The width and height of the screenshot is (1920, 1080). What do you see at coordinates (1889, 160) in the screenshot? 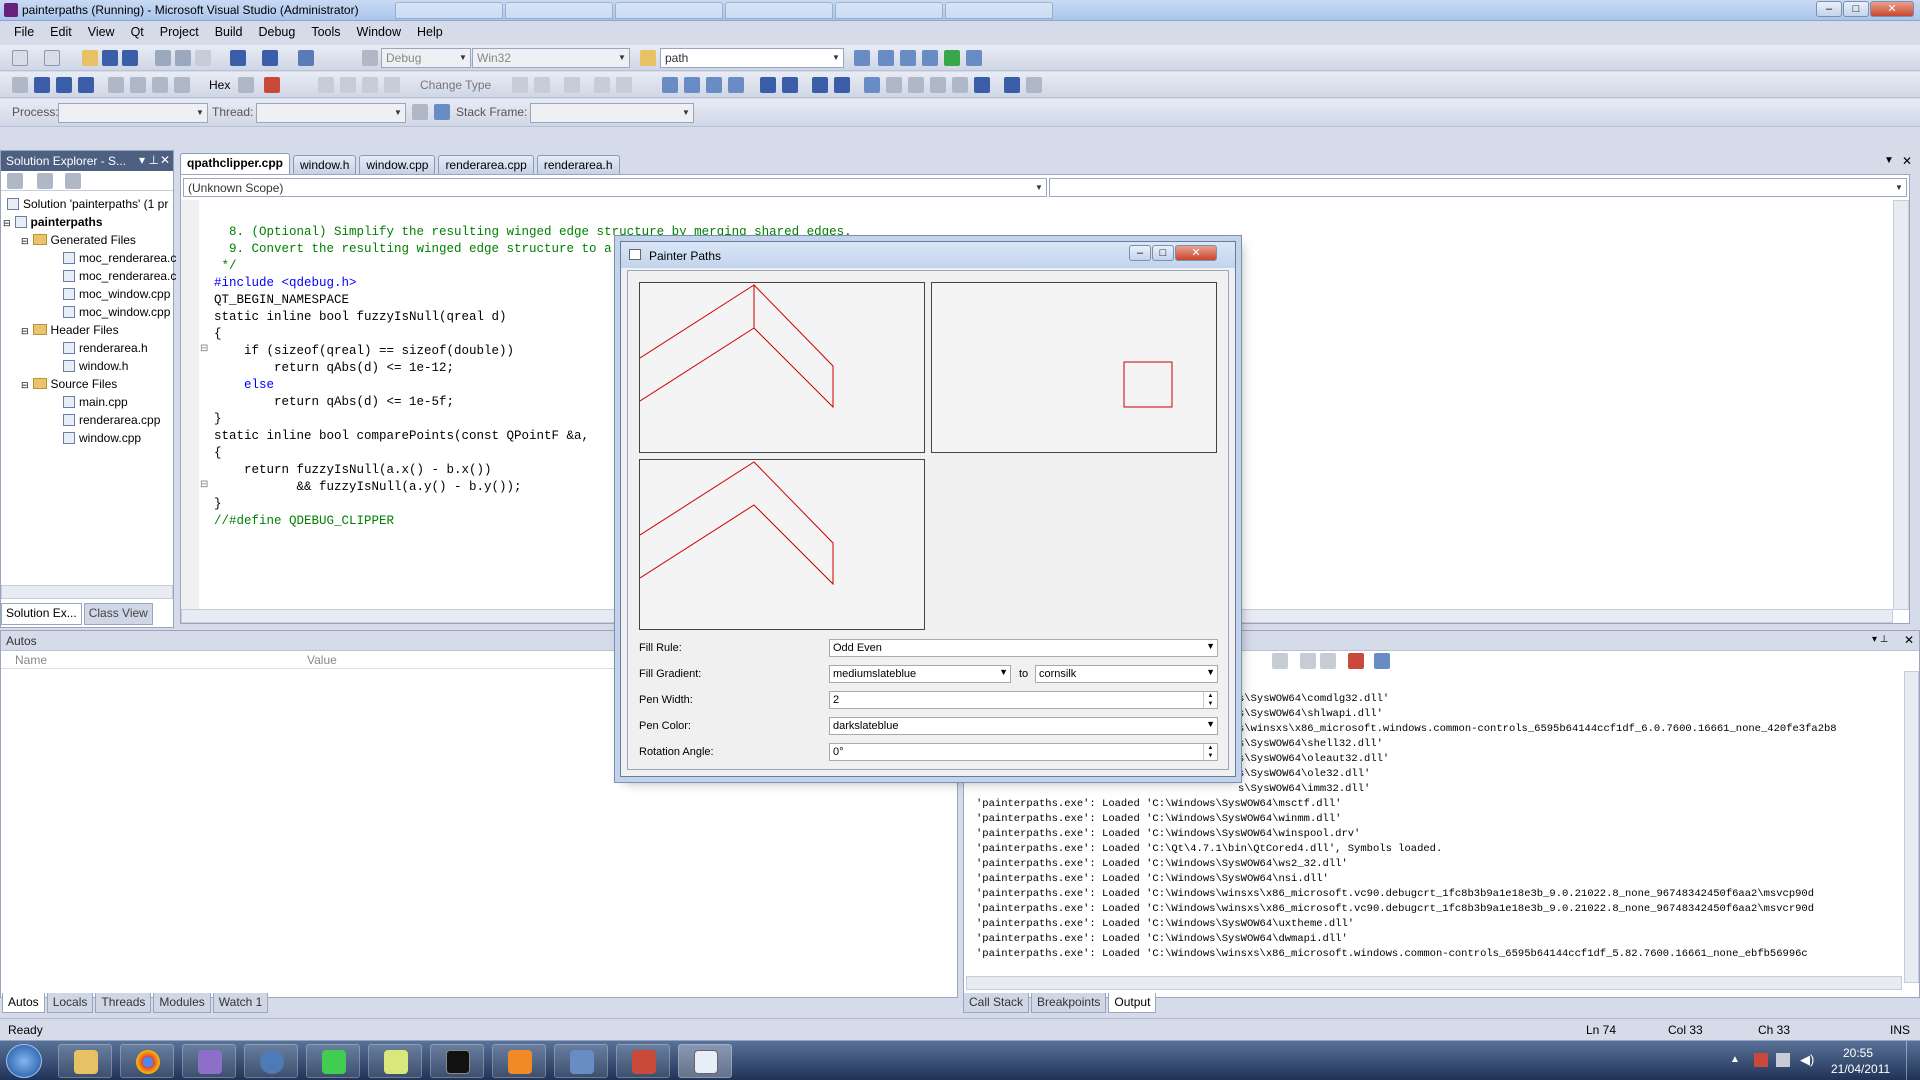
I see `tab-dropdown-icon: ▼` at bounding box center [1889, 160].